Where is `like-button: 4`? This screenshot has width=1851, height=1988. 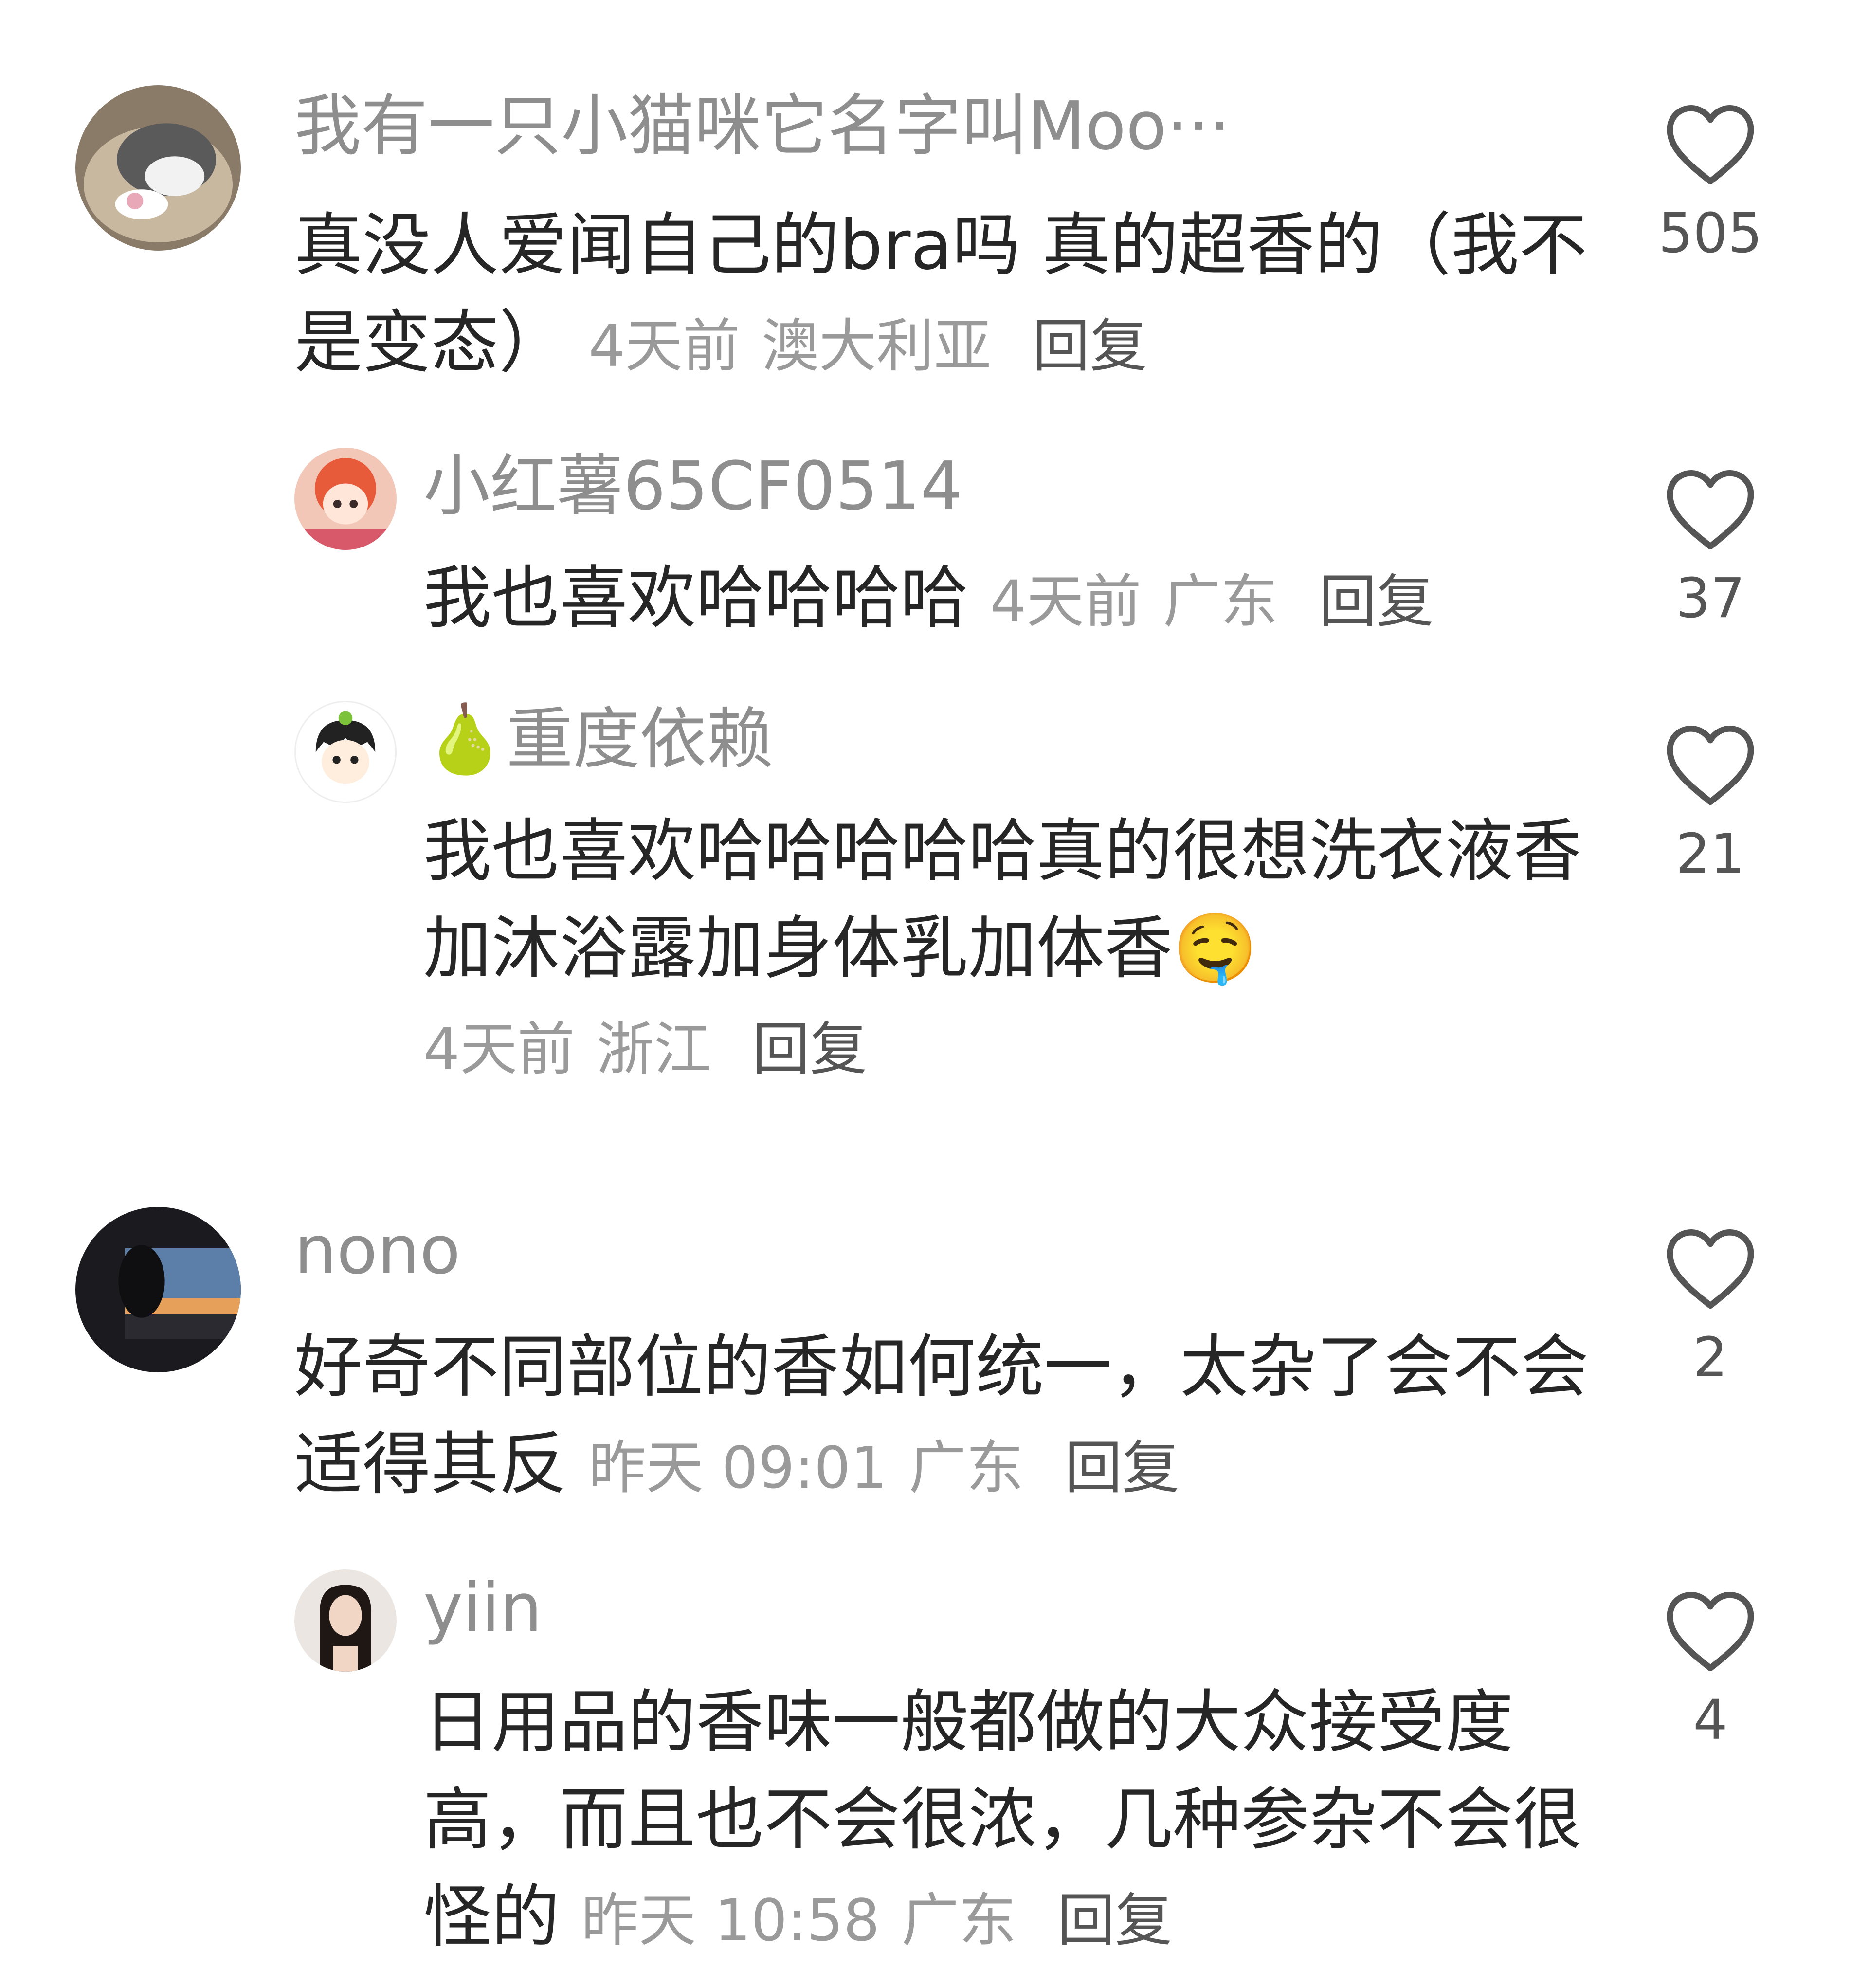
like-button: 4 is located at coordinates (1710, 1671).